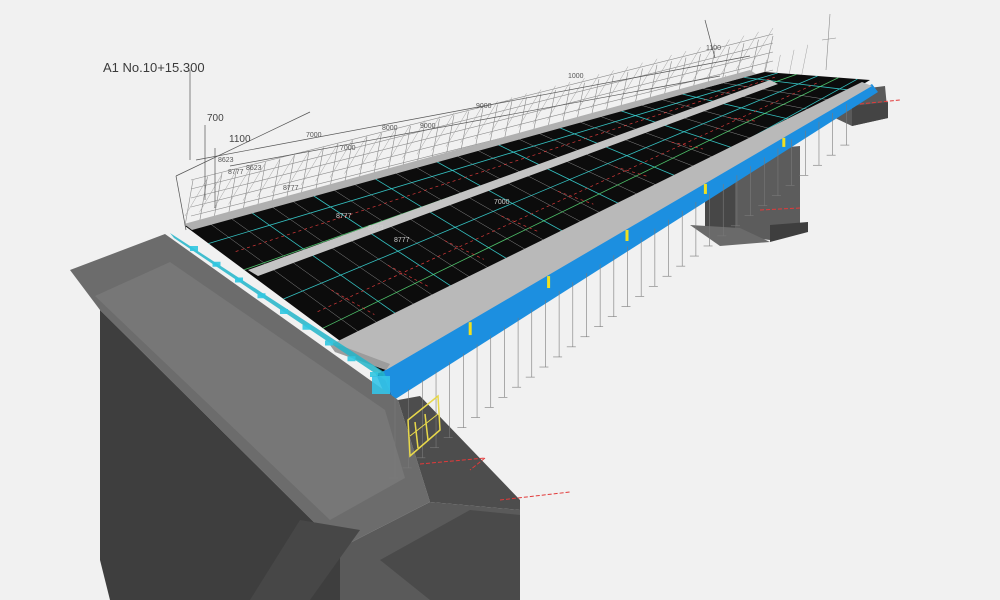  I want to click on dim-label-deck-2: 8623, so click(376, 228).